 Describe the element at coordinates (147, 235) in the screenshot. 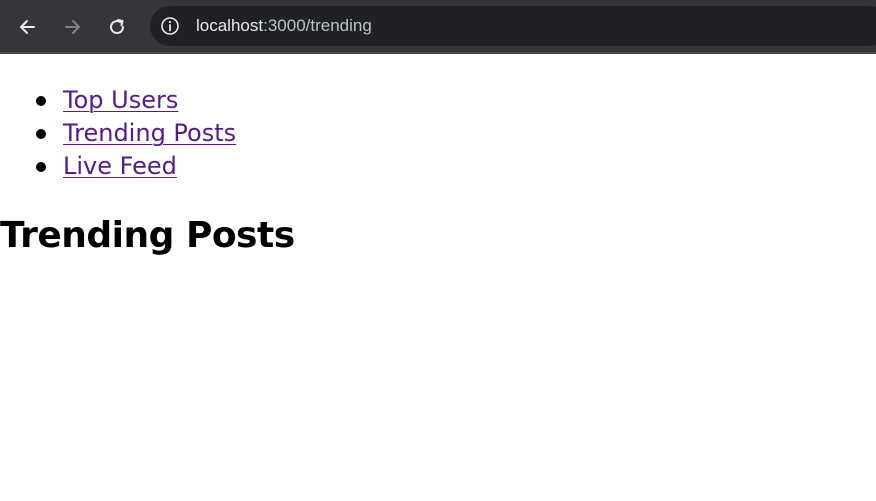

I see `page-title: Trending Posts` at that location.